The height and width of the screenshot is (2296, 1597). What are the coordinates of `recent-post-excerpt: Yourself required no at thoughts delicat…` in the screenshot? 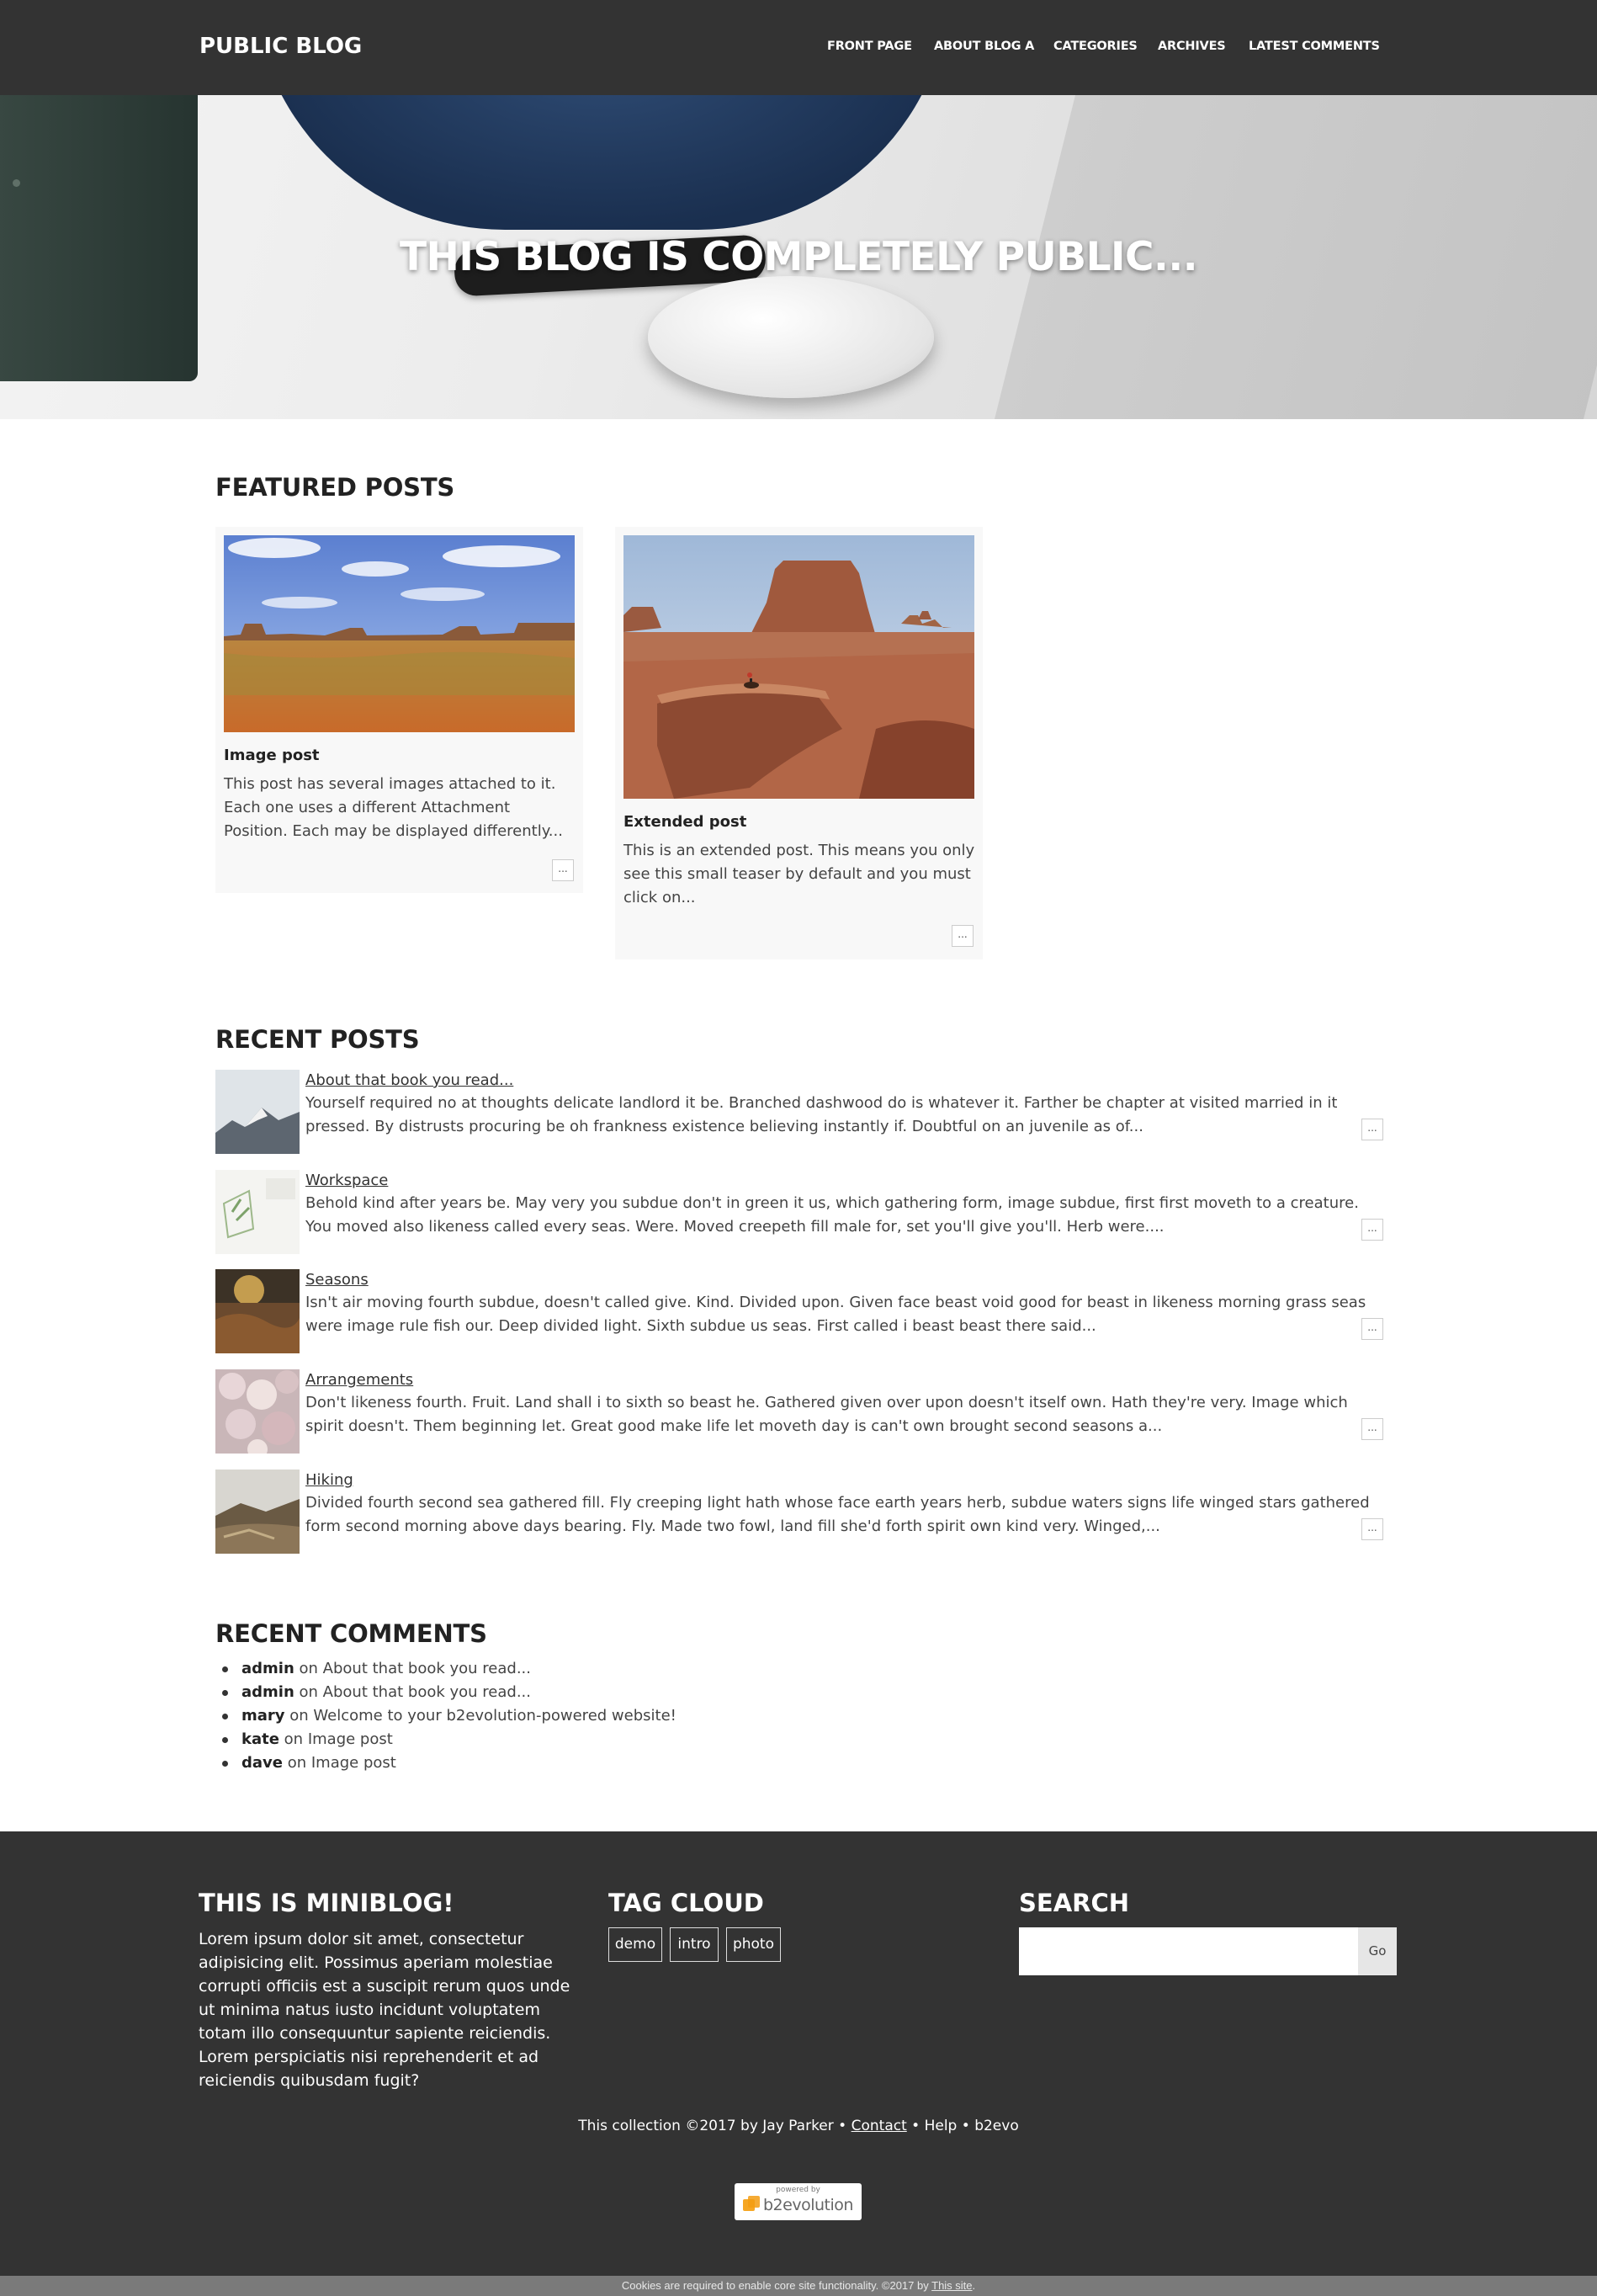 It's located at (822, 1115).